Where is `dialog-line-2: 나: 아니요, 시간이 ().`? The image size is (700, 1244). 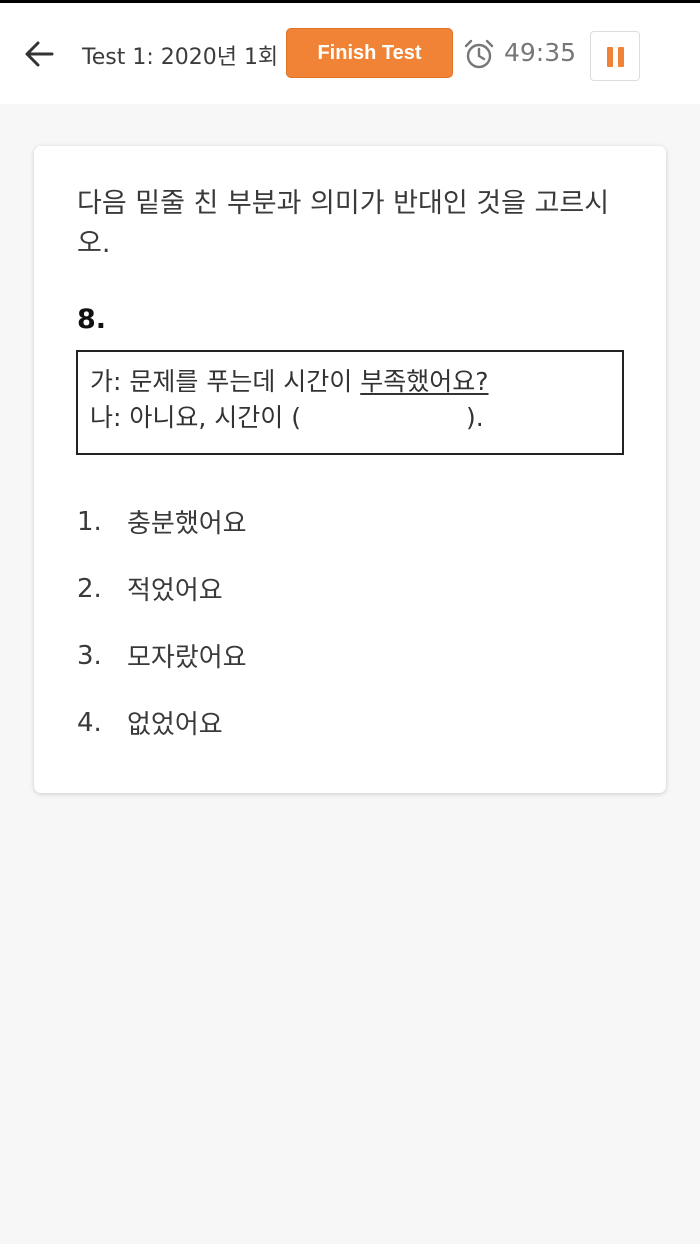
dialog-line-2: 나: 아니요, 시간이 (). is located at coordinates (351, 418).